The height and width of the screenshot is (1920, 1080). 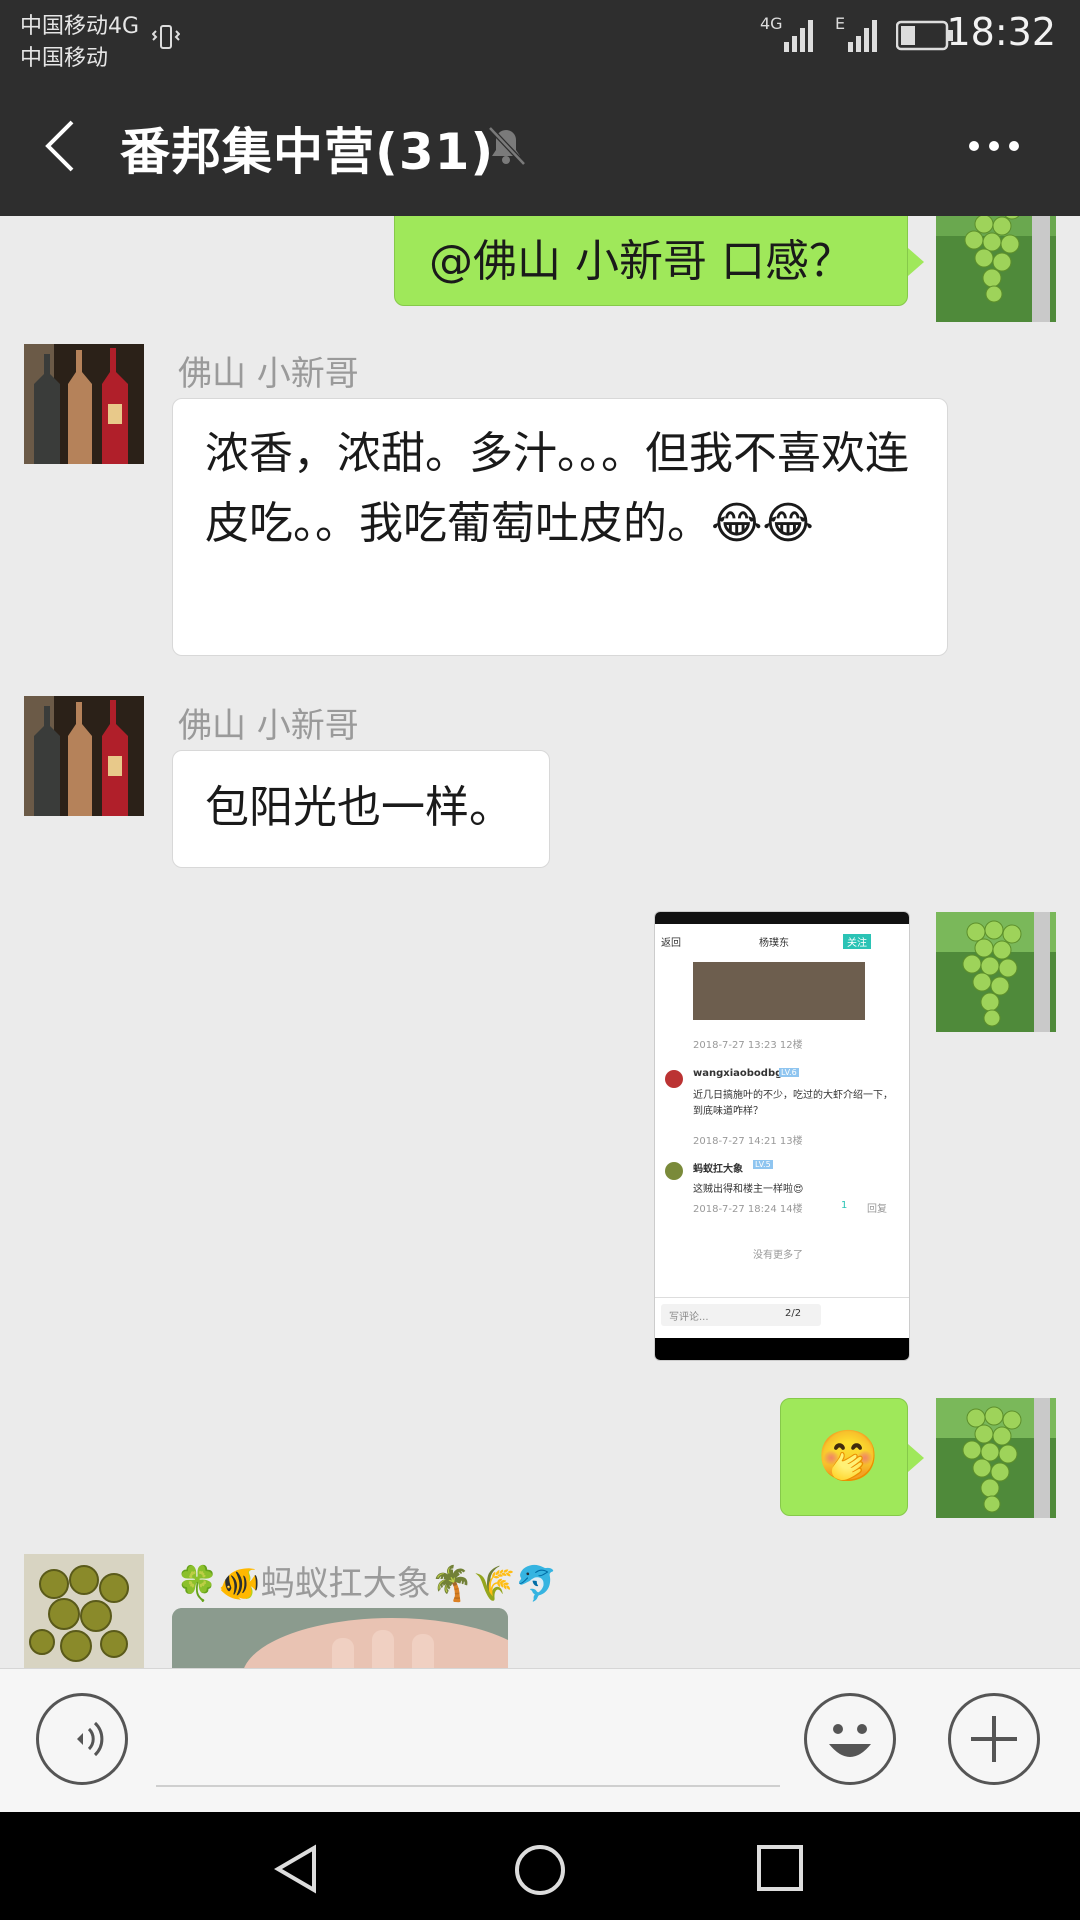 I want to click on signal-icon, so click(x=798, y=36).